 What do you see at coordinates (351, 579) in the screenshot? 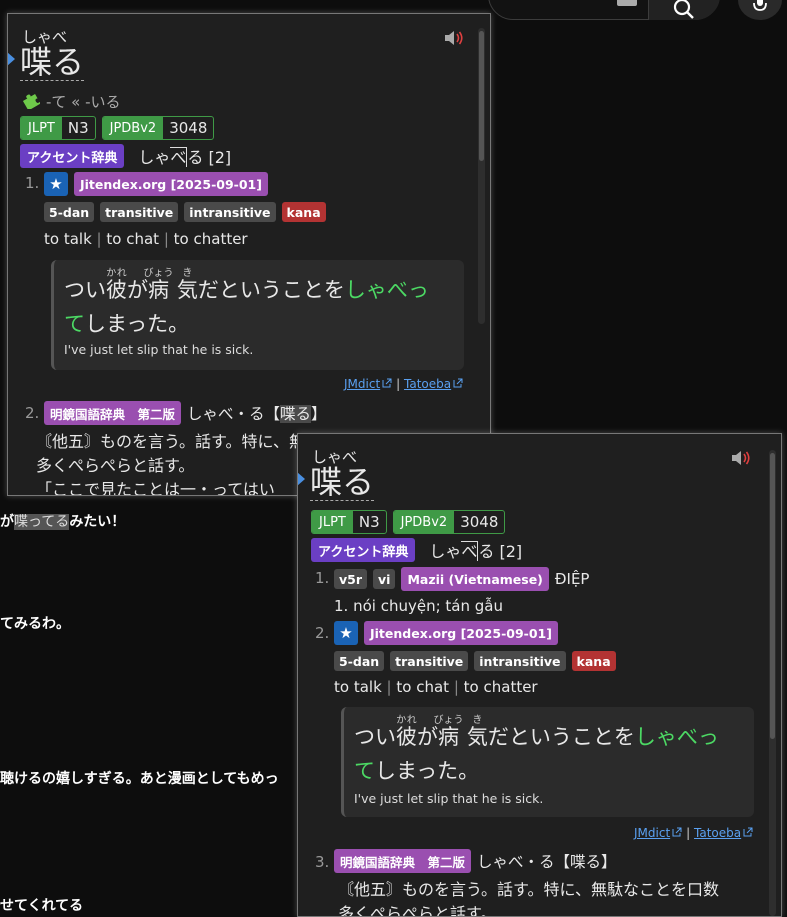
I see `tag-v5r: v5r` at bounding box center [351, 579].